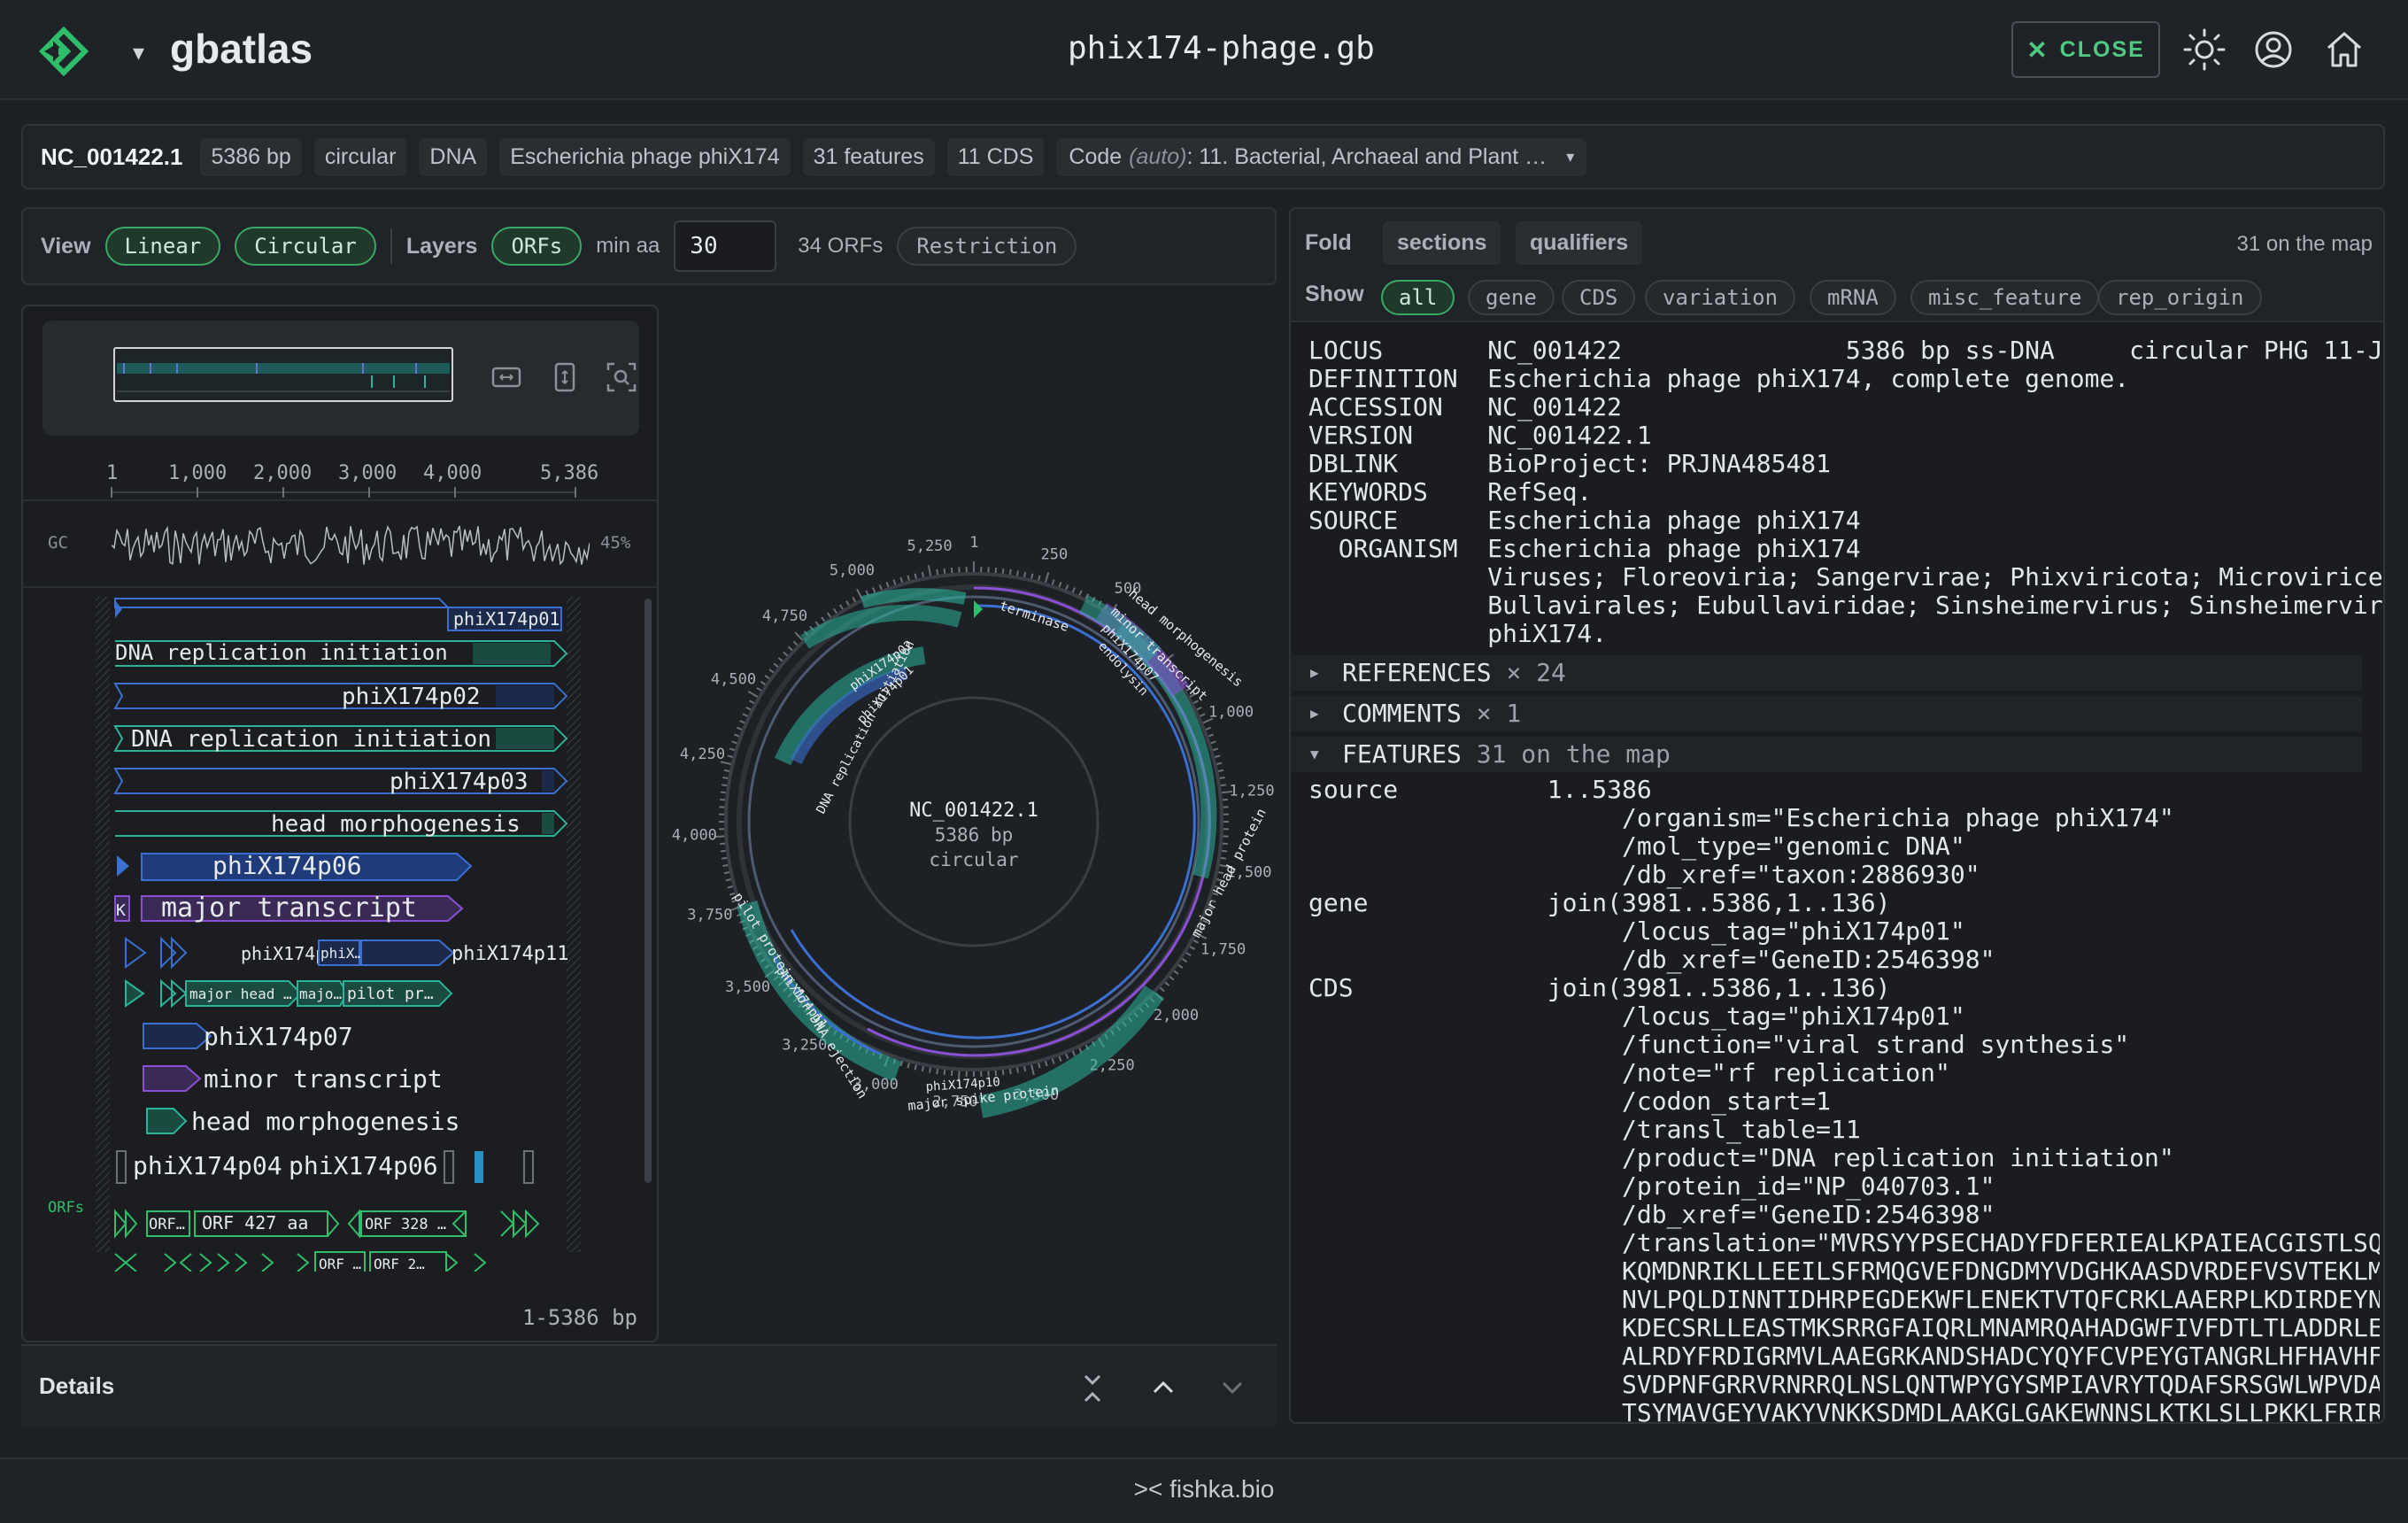 This screenshot has height=1523, width=2408. Describe the element at coordinates (241, 49) in the screenshot. I see `app-title: gbatlas` at that location.